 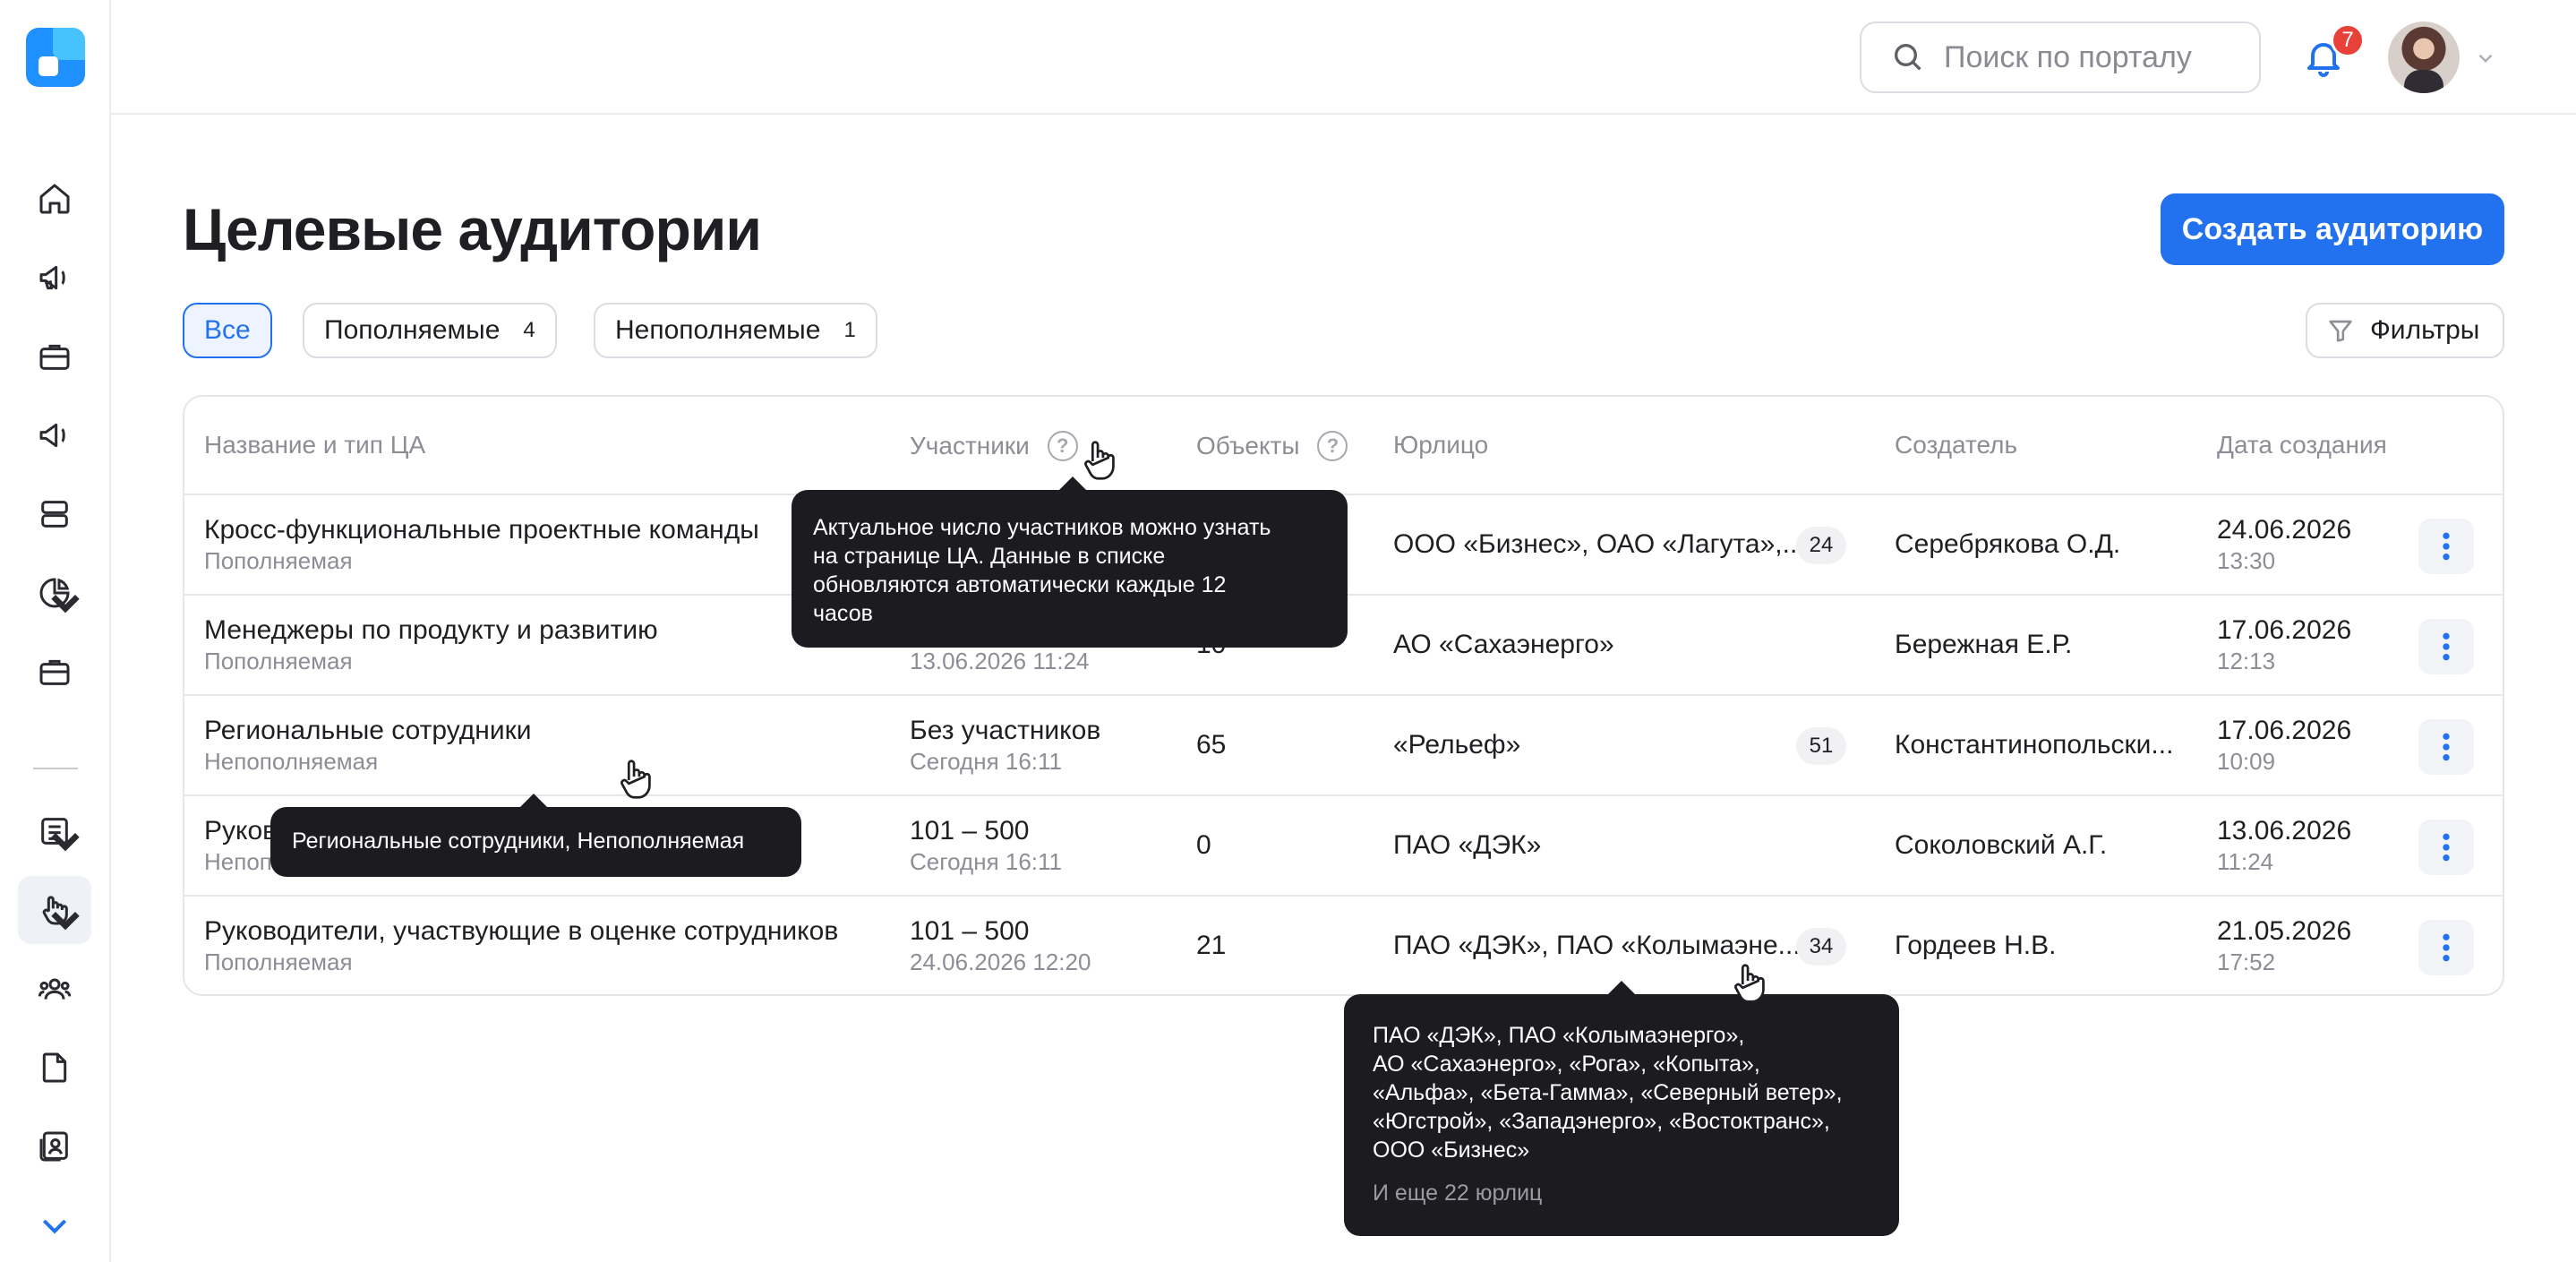 I want to click on sidebar-item-documents, so click(x=54, y=831).